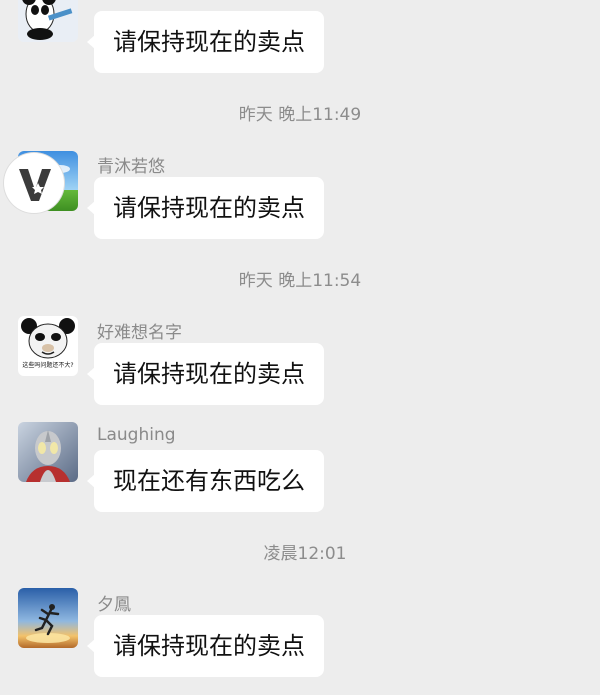  I want to click on sender-name: Laughing, so click(136, 435).